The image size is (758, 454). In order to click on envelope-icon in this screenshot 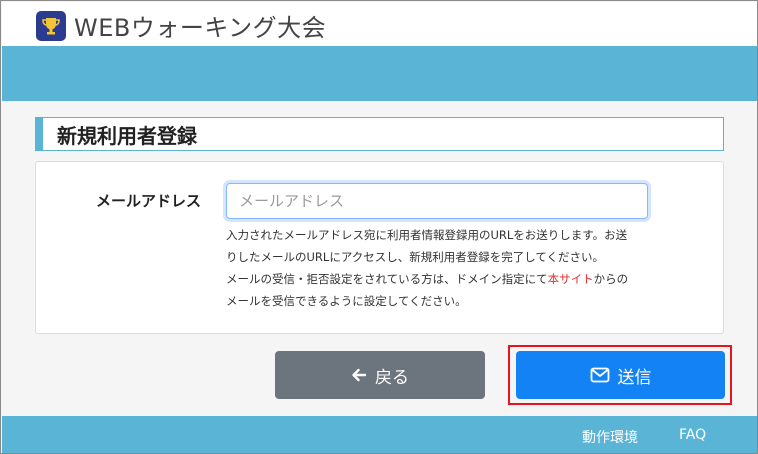, I will do `click(600, 375)`.